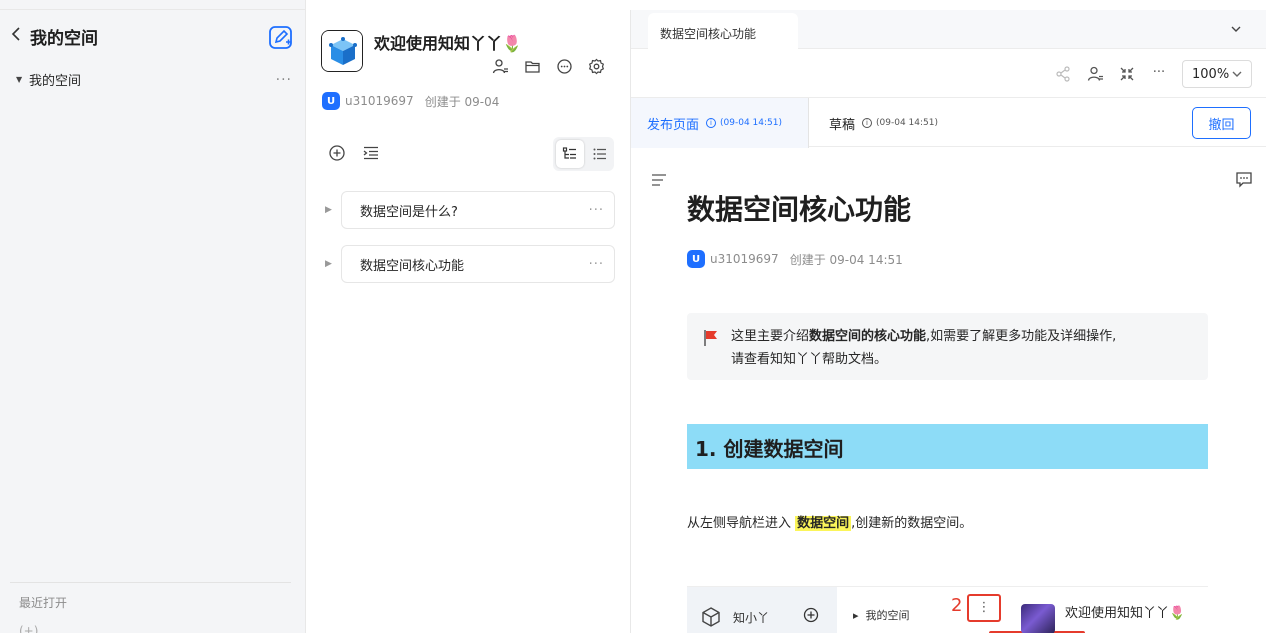  What do you see at coordinates (150, 582) in the screenshot?
I see `divider` at bounding box center [150, 582].